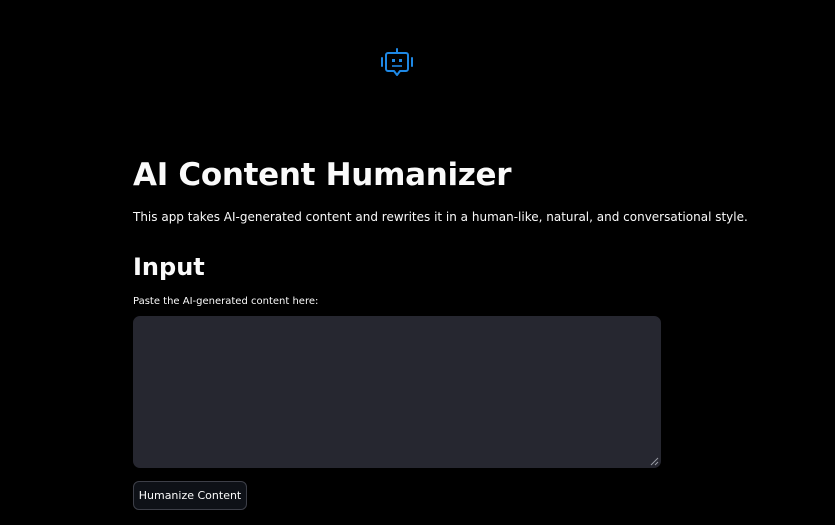 Image resolution: width=835 pixels, height=525 pixels. Describe the element at coordinates (169, 267) in the screenshot. I see `input-section-heading: Input` at that location.